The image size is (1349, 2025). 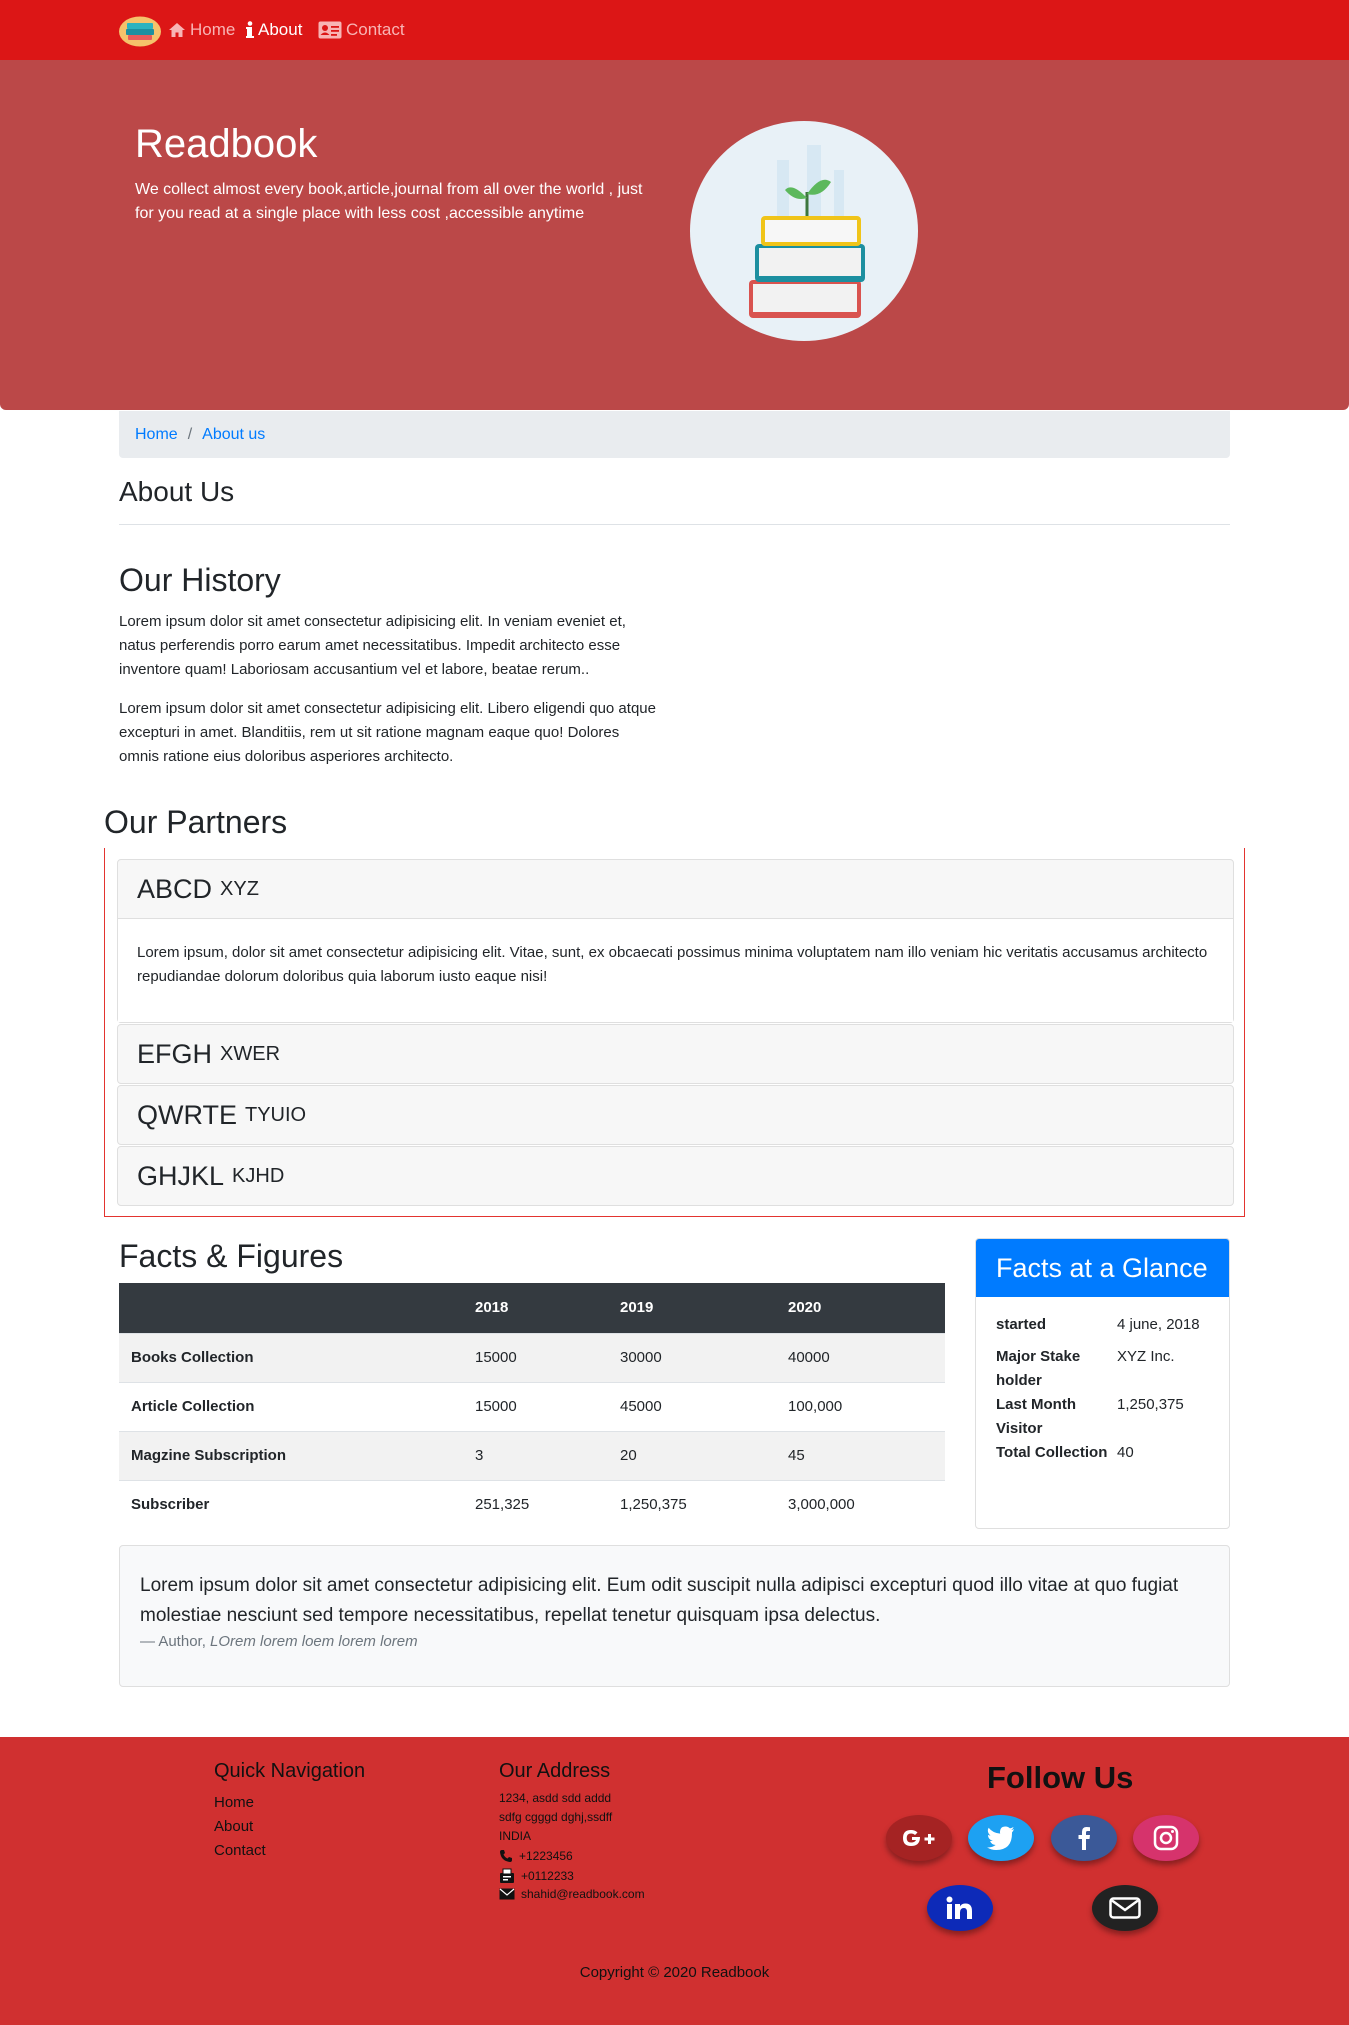 I want to click on column-header, so click(x=291, y=1308).